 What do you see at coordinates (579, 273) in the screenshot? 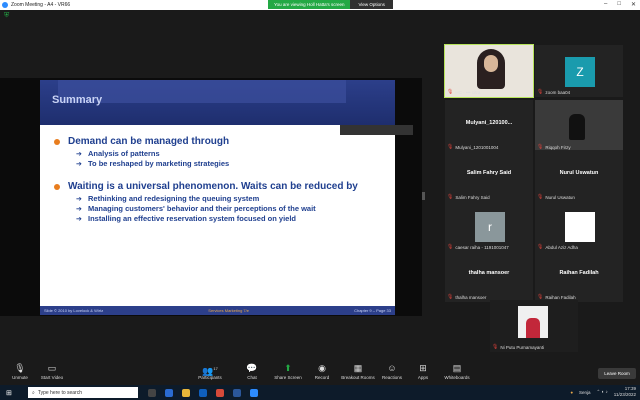
I see `participant-center-name: Raihan Fadilah` at bounding box center [579, 273].